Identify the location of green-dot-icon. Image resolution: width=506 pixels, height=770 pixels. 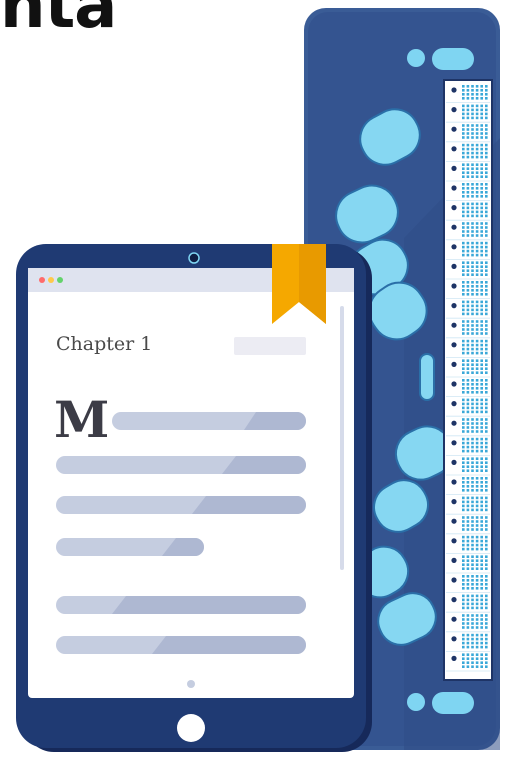
(60, 280).